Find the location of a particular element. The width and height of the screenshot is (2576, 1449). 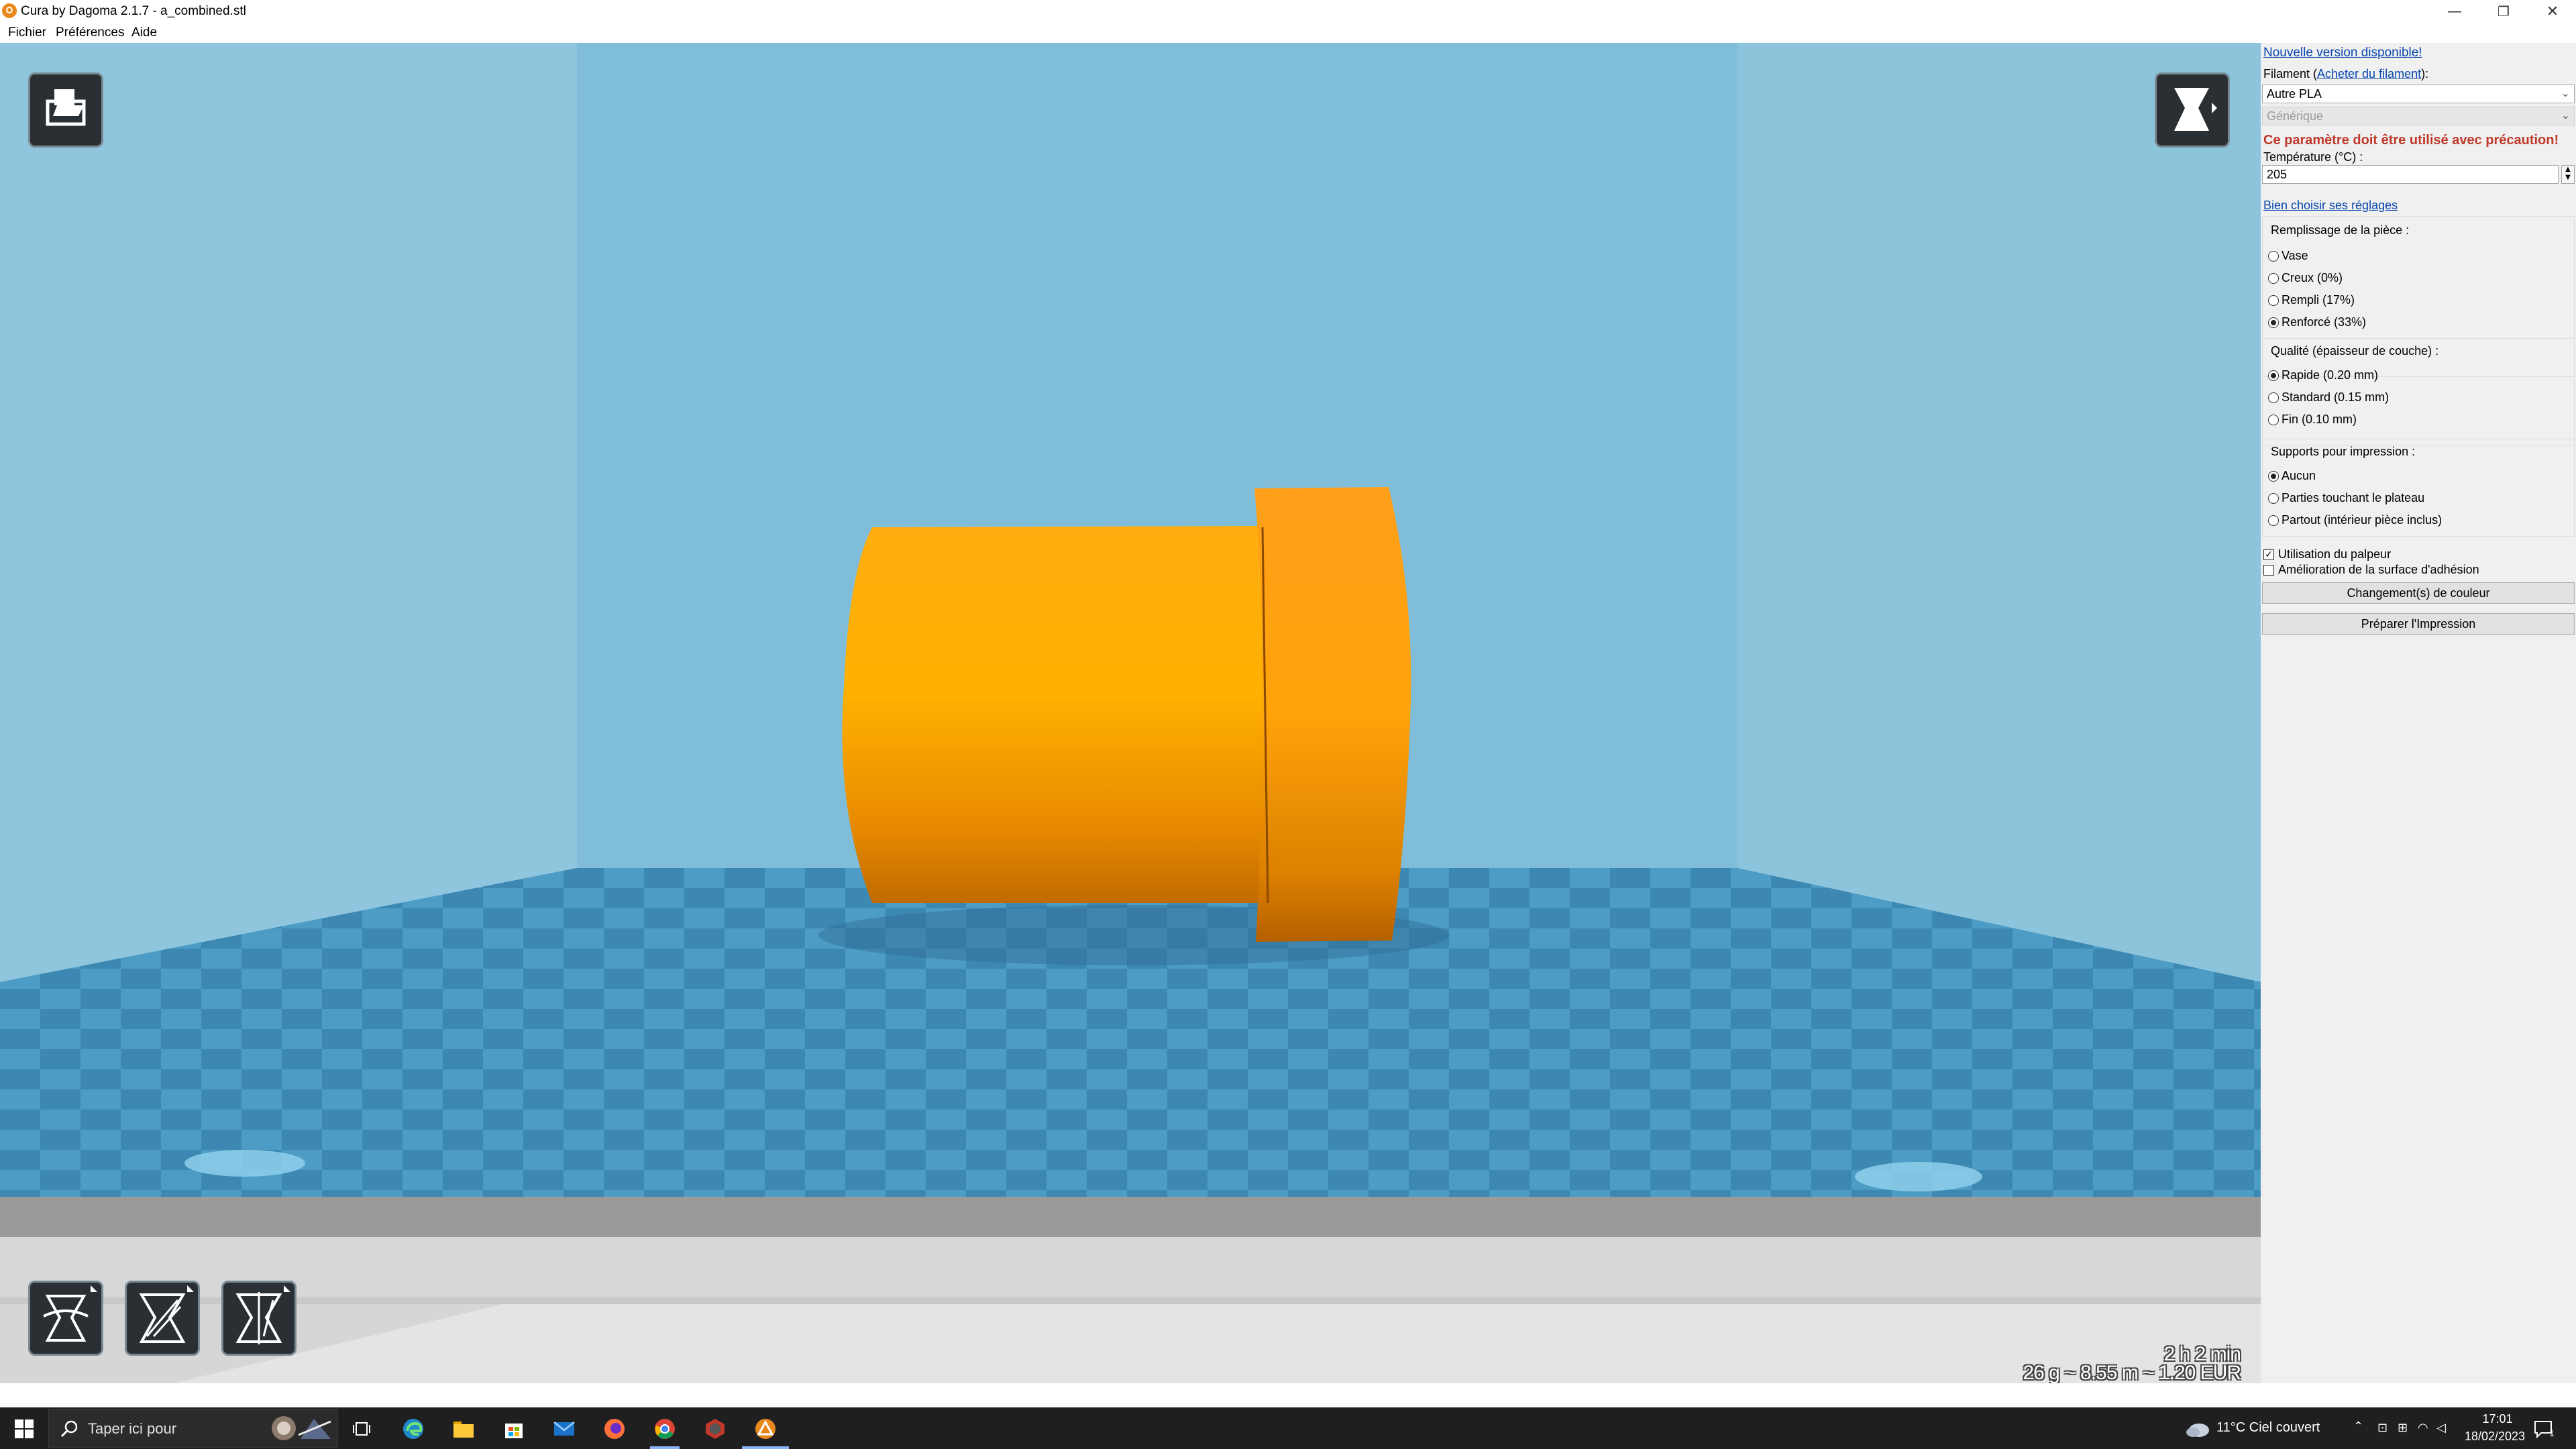

filament-label: Filament (Acheter du filament): is located at coordinates (2346, 73).